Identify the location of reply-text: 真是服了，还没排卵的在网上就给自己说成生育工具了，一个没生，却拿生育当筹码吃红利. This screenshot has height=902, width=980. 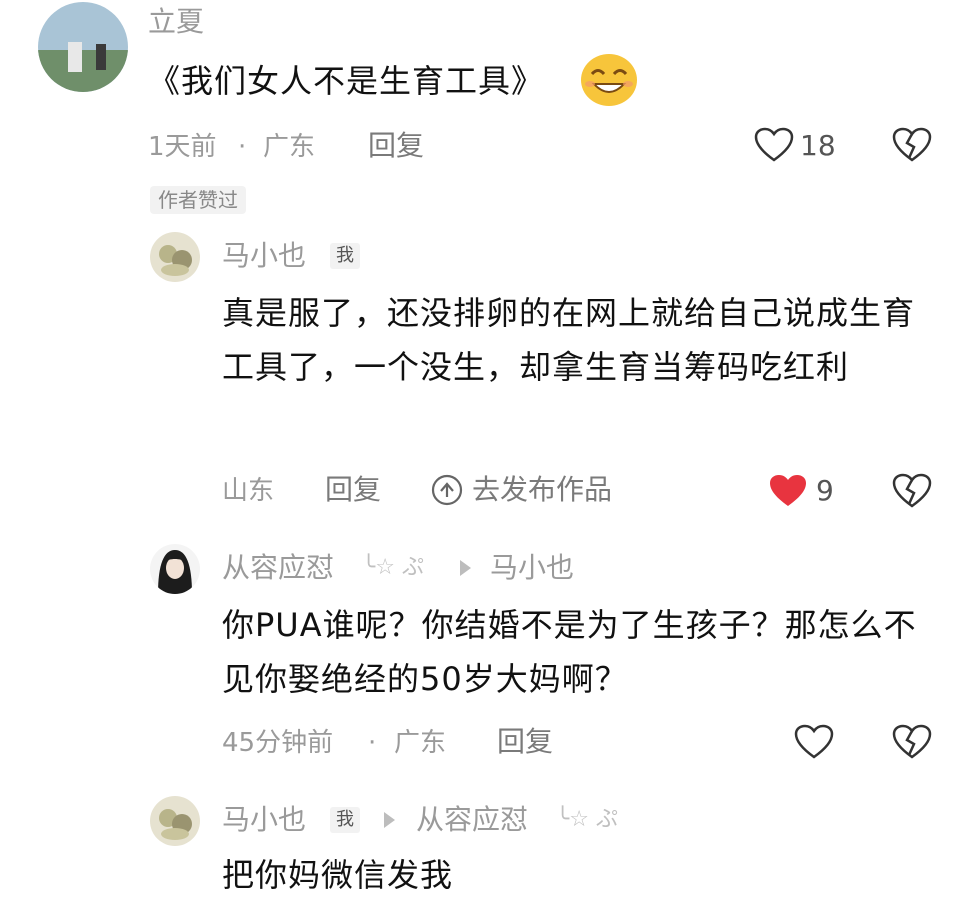
(569, 340).